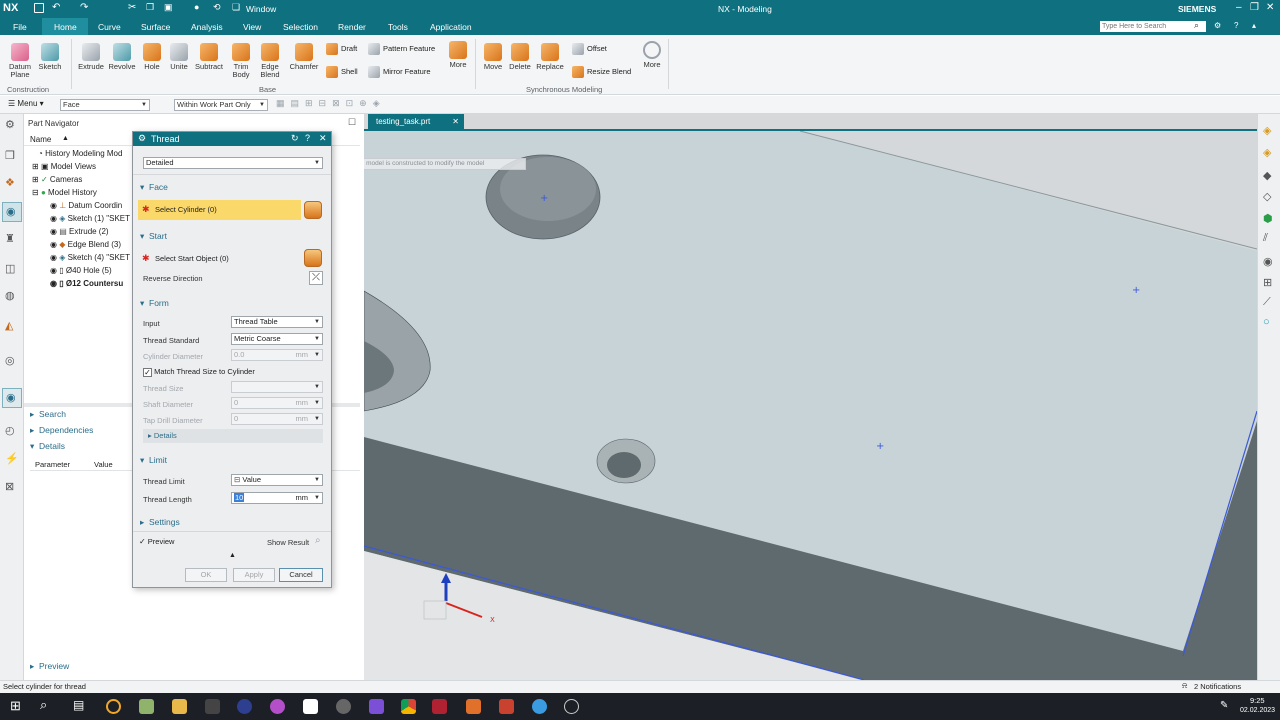  Describe the element at coordinates (232, 555) in the screenshot. I see `collapse-icon: ▲` at that location.